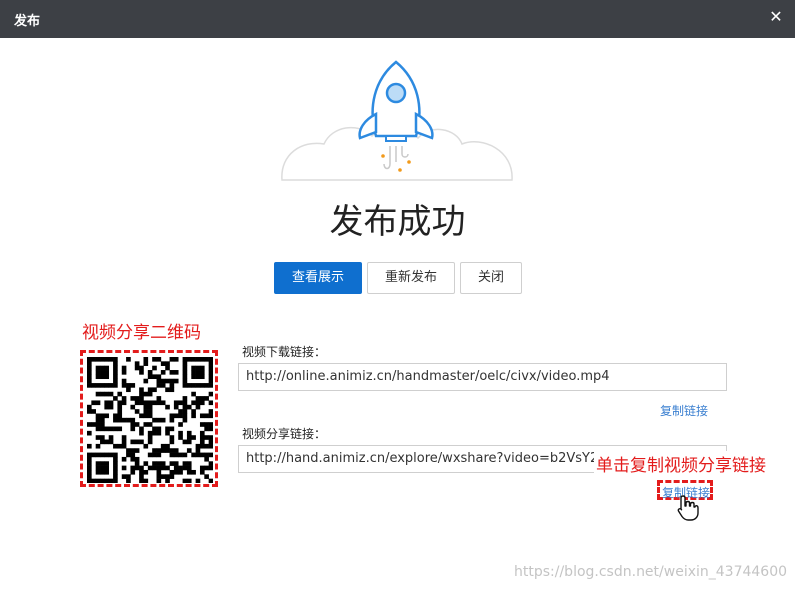  What do you see at coordinates (776, 17) in the screenshot?
I see `close-icon: ✕` at bounding box center [776, 17].